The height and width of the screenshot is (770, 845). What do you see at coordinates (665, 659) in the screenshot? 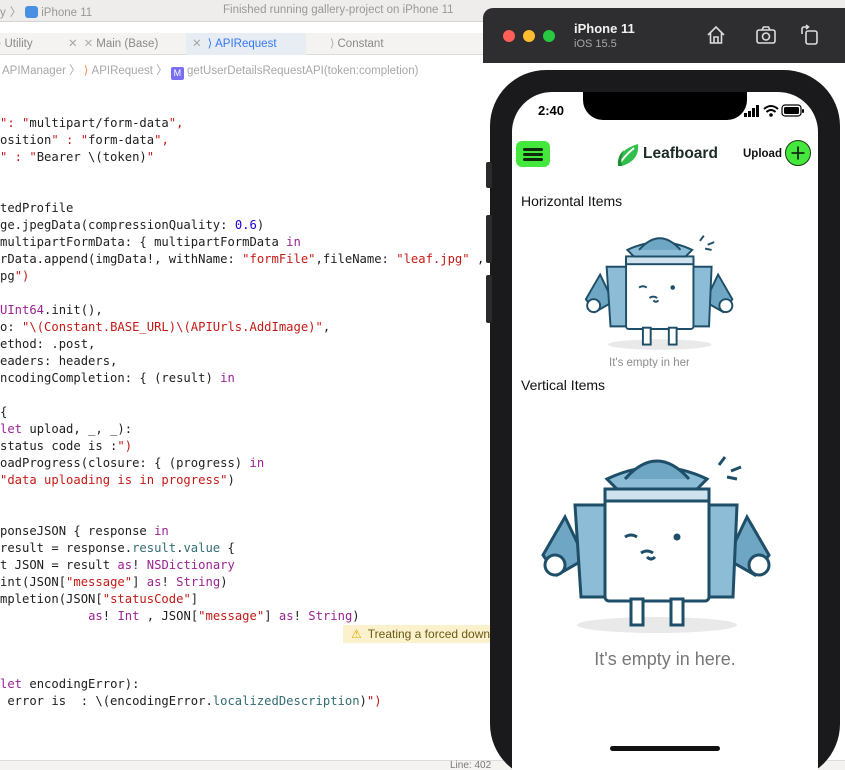
I see `vertical-empty-text: It's empty in here.` at bounding box center [665, 659].